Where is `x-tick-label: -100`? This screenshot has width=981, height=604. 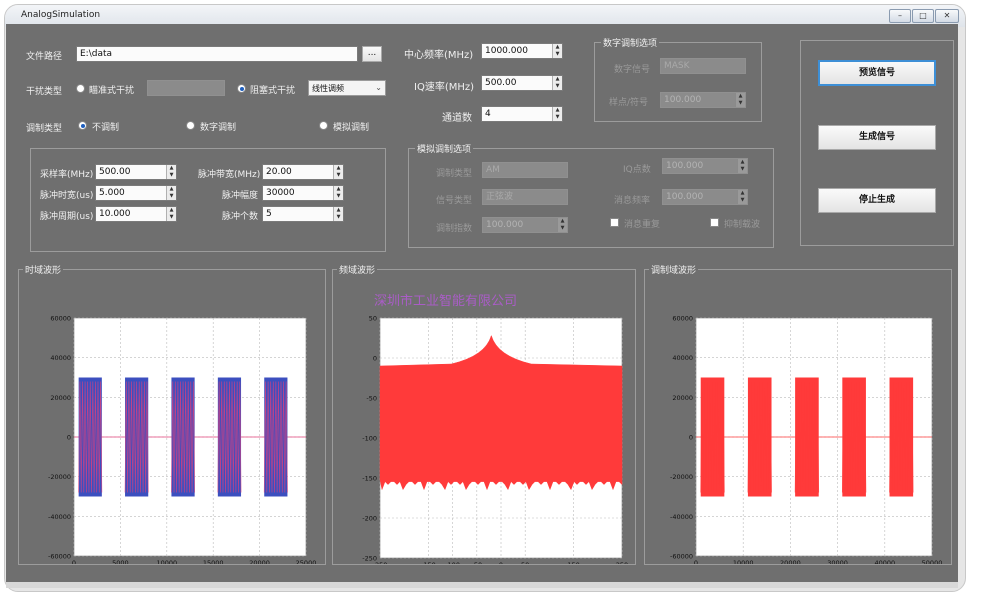 x-tick-label: -100 is located at coordinates (452, 562).